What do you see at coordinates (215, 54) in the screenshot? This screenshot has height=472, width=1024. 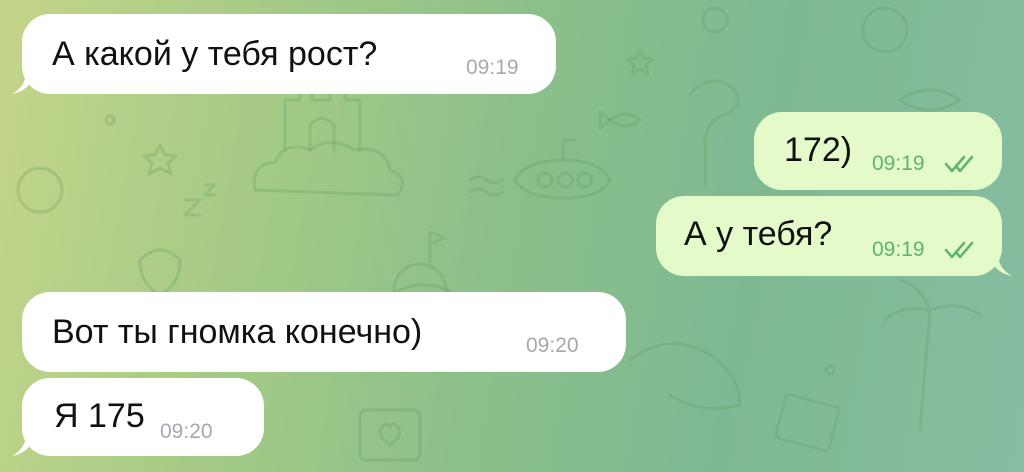 I see `message-text: А какой у тебя рост?` at bounding box center [215, 54].